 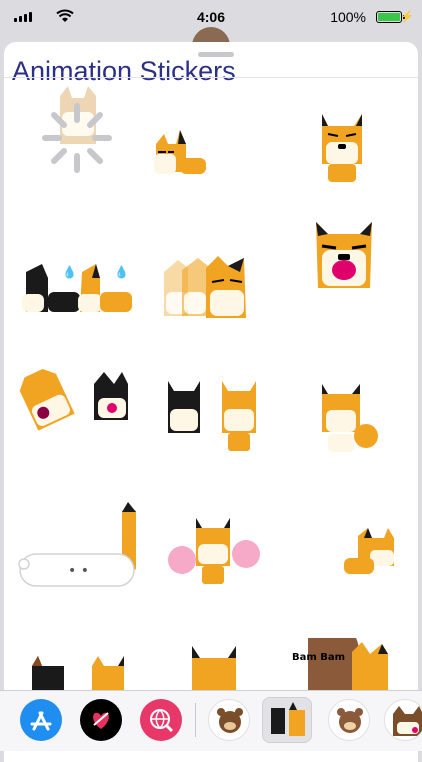 I want to click on sheet-title: Animation Stickers, so click(x=124, y=71).